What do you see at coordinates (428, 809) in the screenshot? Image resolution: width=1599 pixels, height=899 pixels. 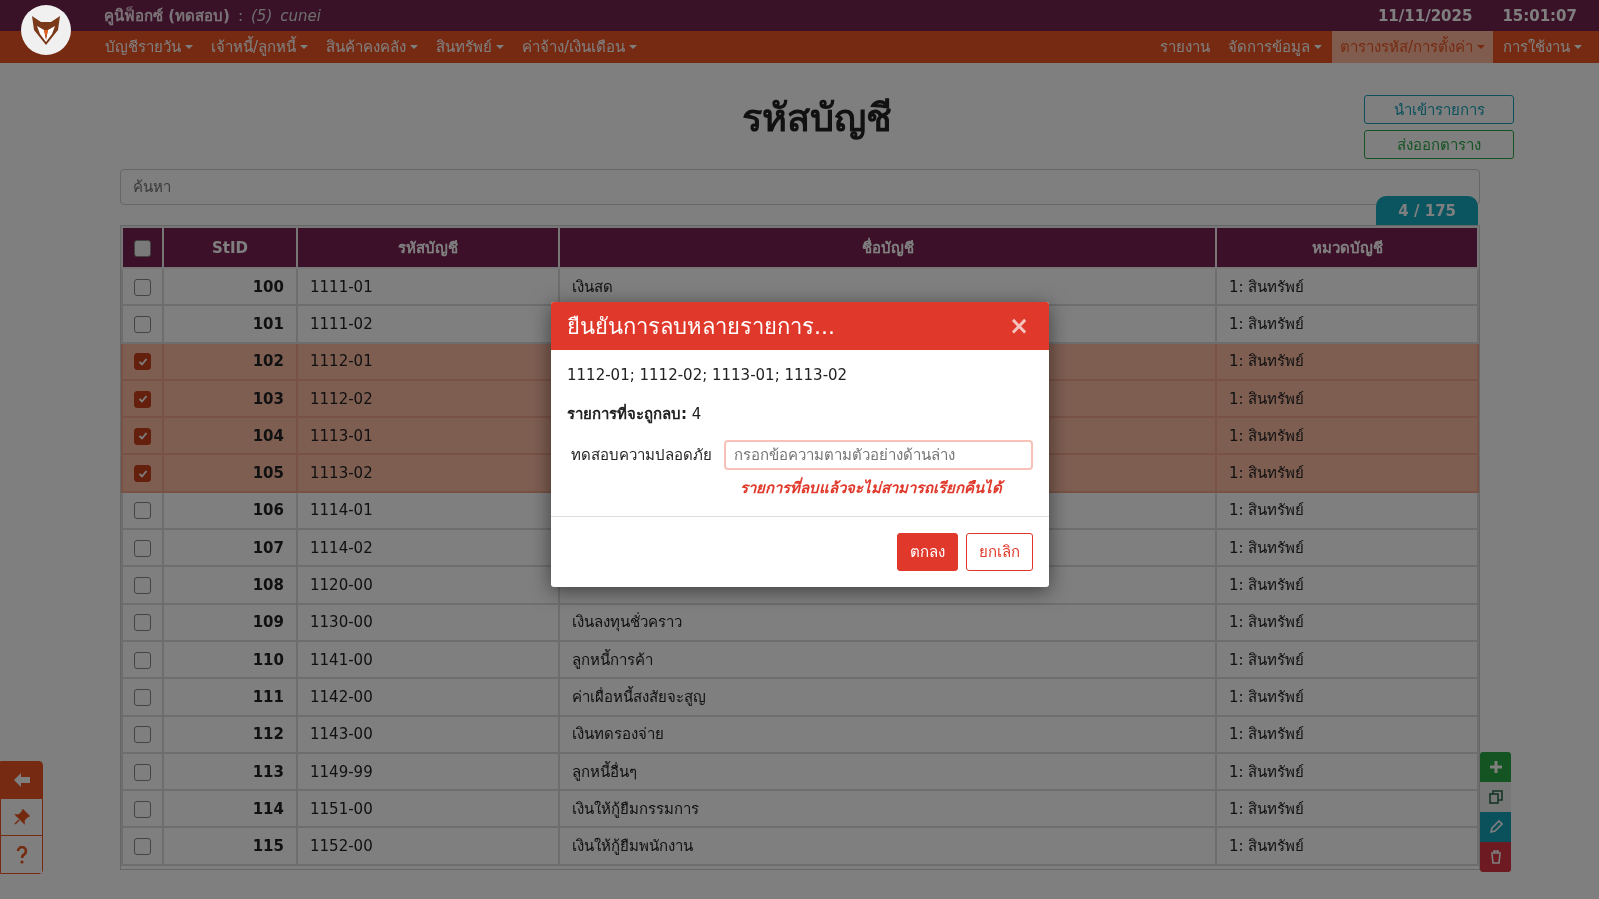 I see `table-cell: 1151-00` at bounding box center [428, 809].